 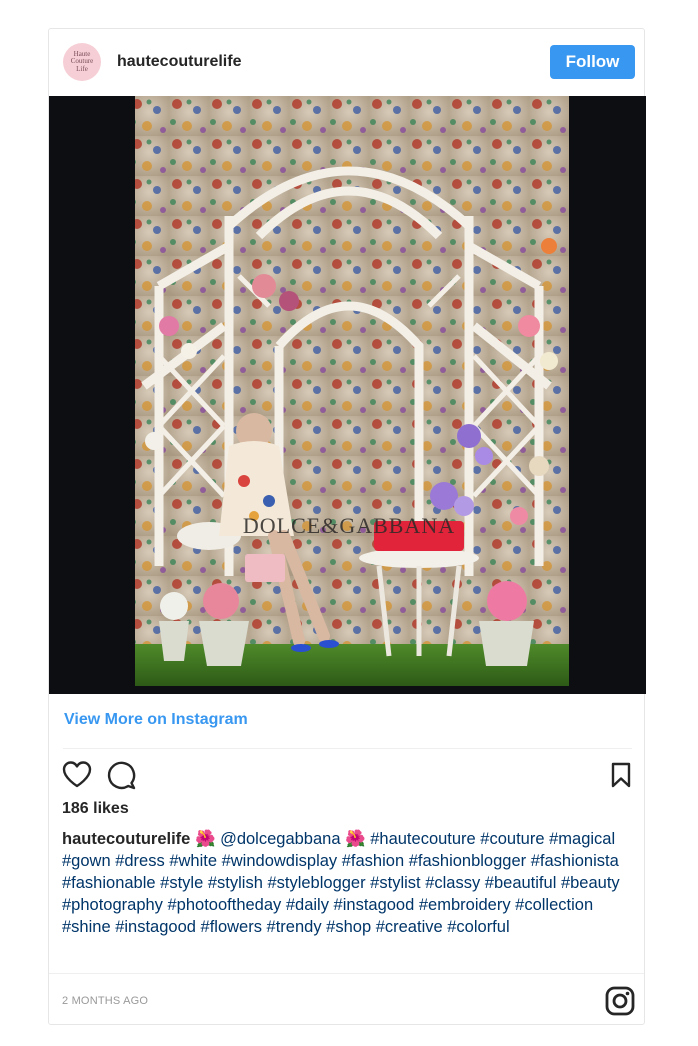 I want to click on heart-icon, so click(x=77, y=776).